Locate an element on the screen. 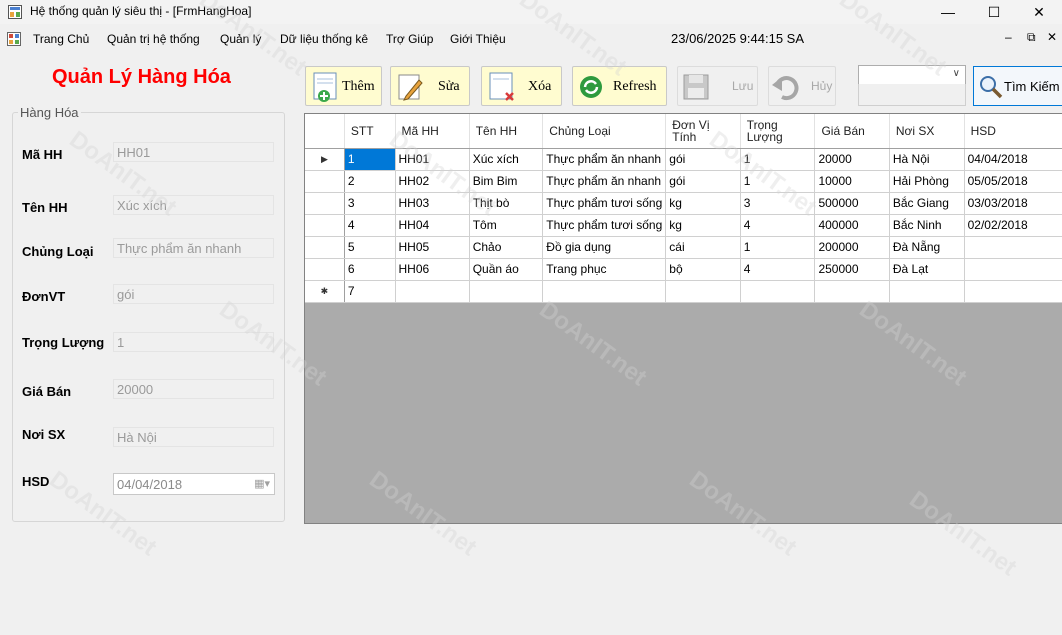  search-field-combobox: ∨ is located at coordinates (912, 75).